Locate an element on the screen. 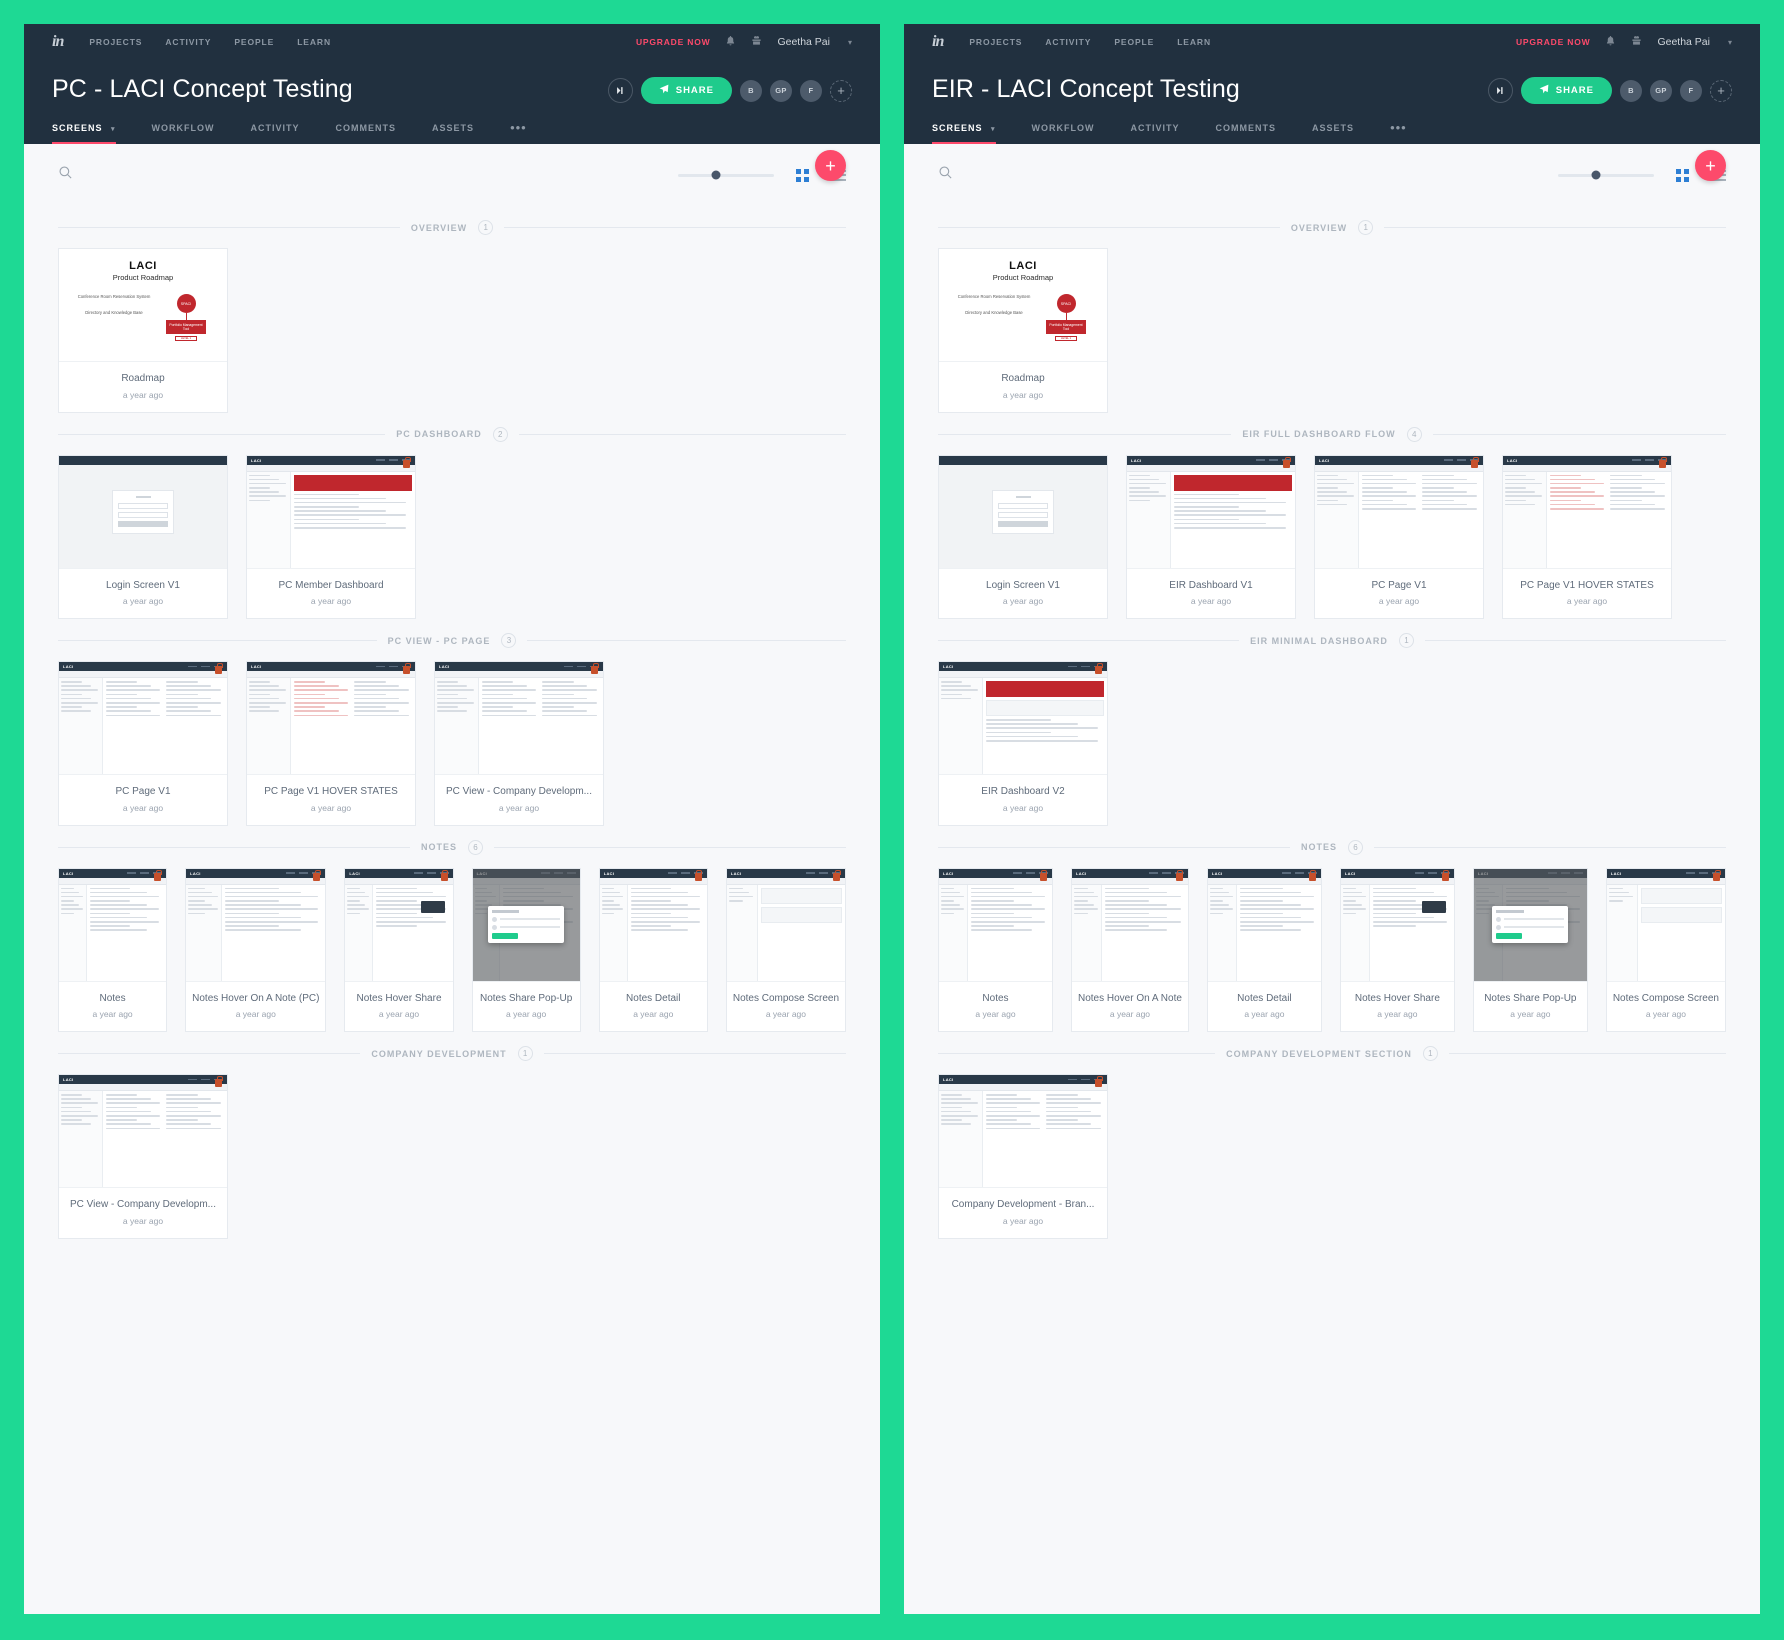  screen-card: LACI EIR Dashboard V2 a year ago is located at coordinates (1023, 743).